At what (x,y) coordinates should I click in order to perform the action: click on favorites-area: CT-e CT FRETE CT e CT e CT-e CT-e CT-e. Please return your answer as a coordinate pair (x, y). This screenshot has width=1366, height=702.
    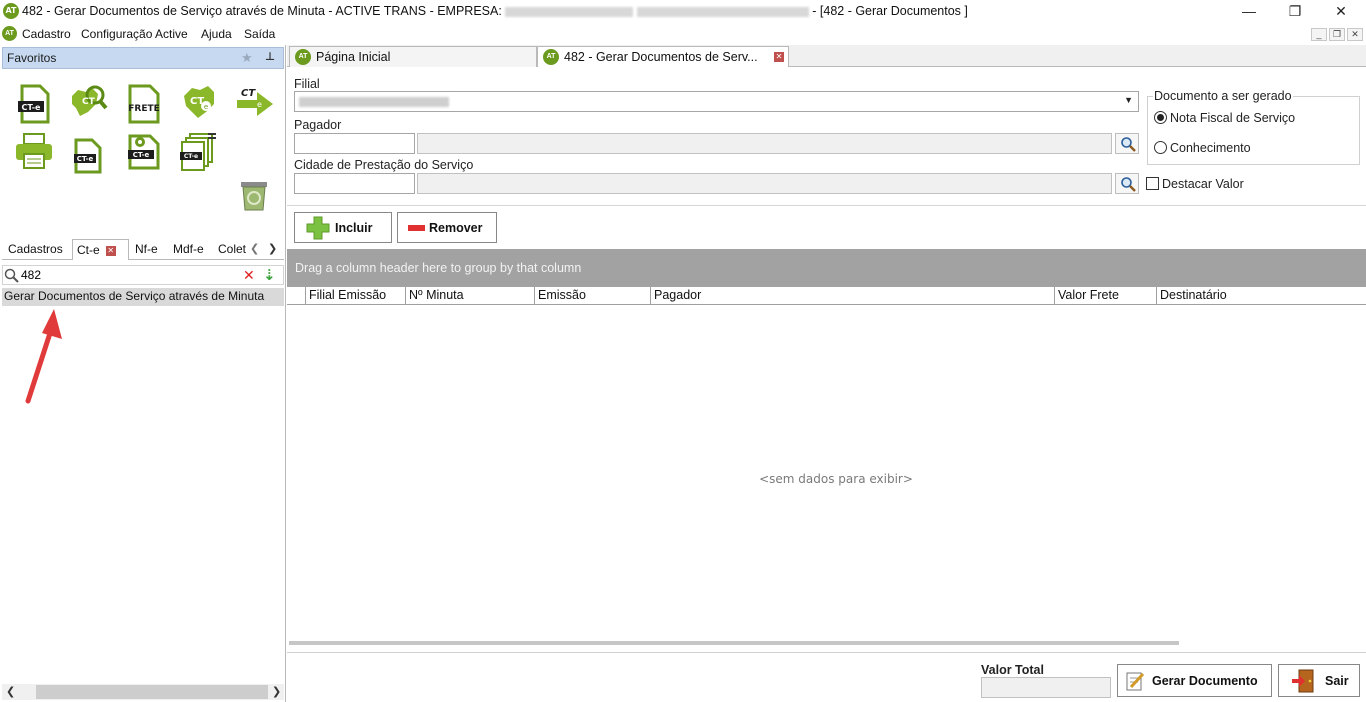
    Looking at the image, I should click on (143, 154).